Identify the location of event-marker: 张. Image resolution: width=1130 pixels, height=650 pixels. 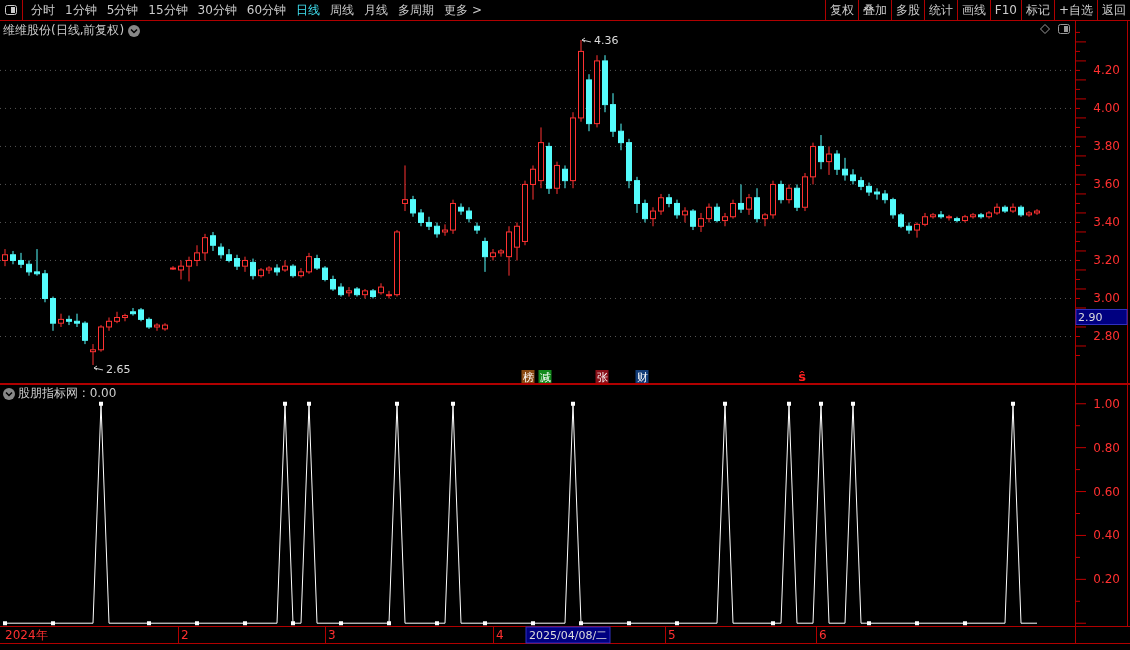
(602, 376).